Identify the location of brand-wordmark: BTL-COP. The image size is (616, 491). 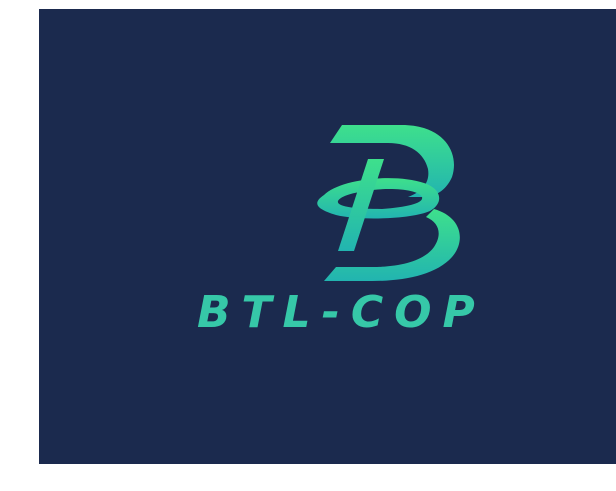
(341, 312).